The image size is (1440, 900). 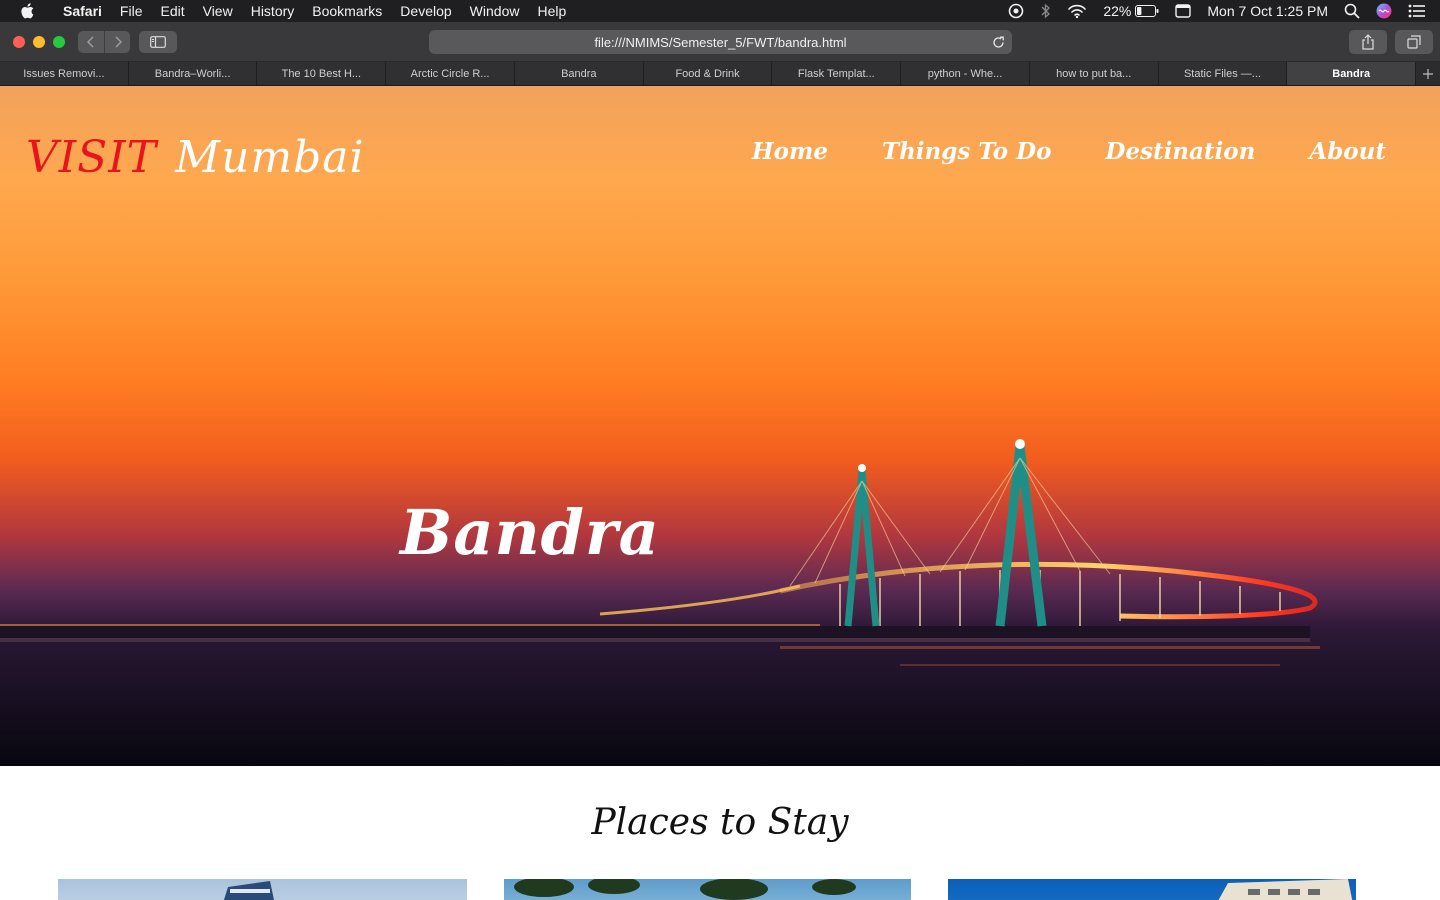 I want to click on battery-status: 22%, so click(x=1131, y=11).